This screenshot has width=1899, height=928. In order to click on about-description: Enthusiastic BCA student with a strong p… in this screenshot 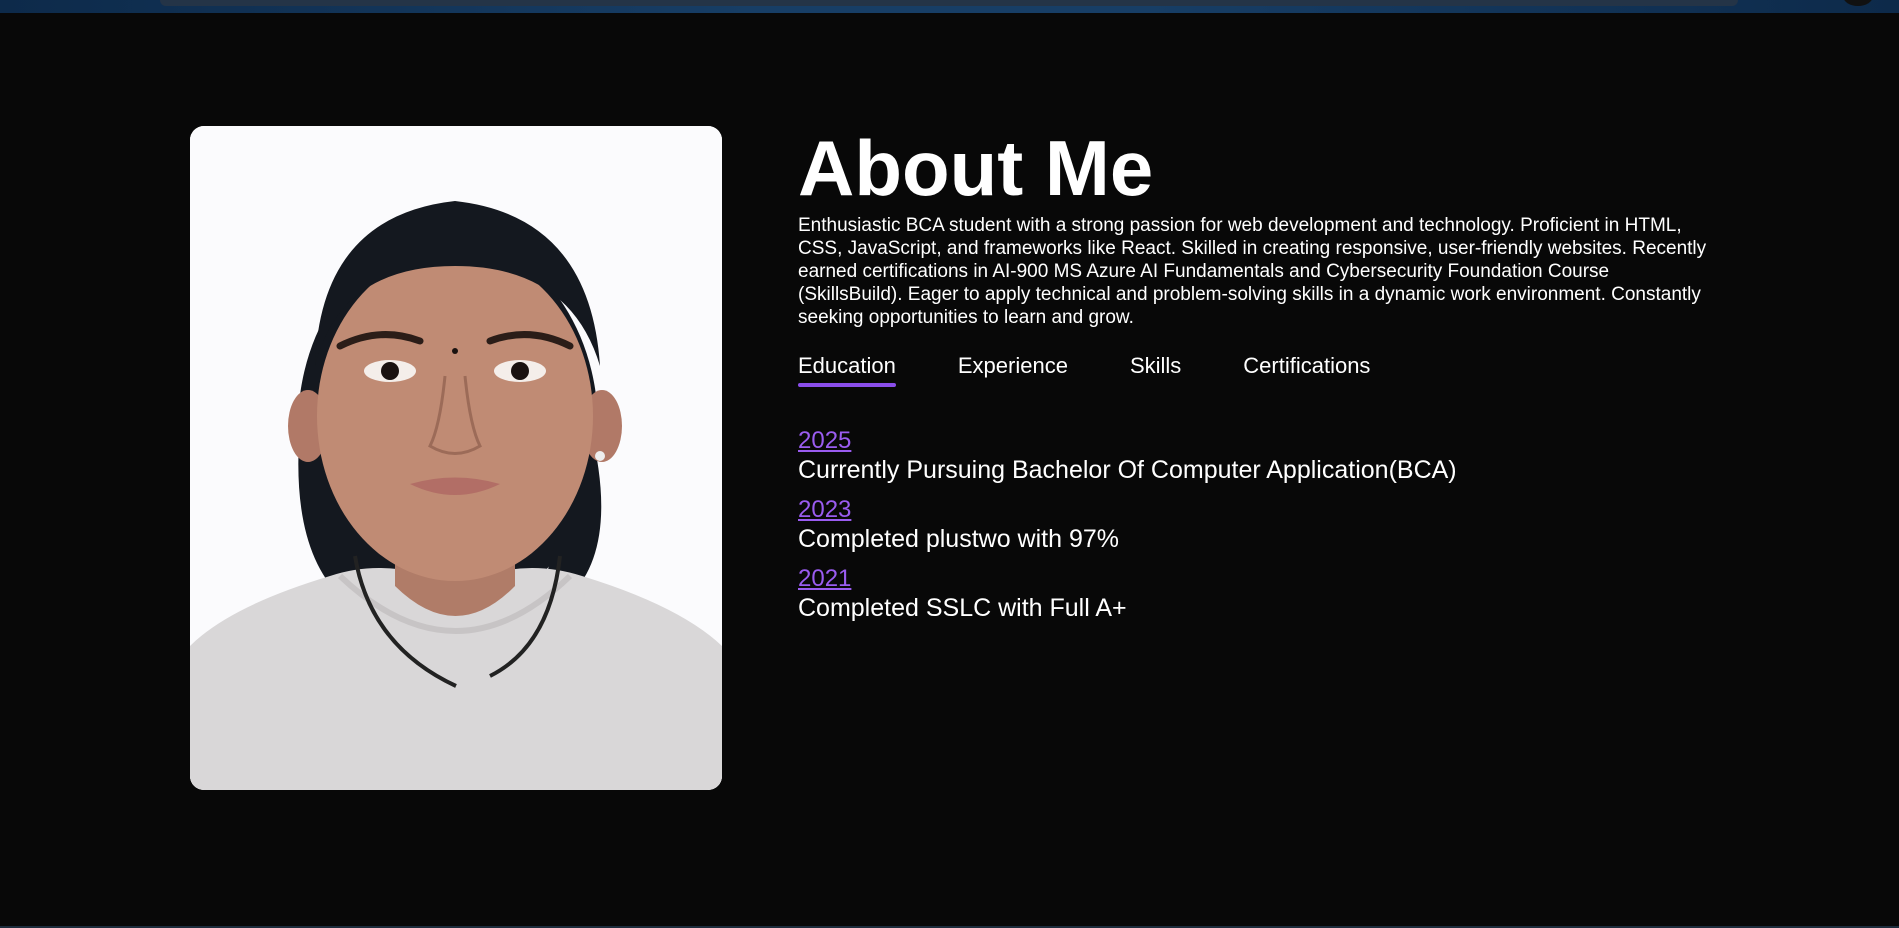, I will do `click(1252, 271)`.